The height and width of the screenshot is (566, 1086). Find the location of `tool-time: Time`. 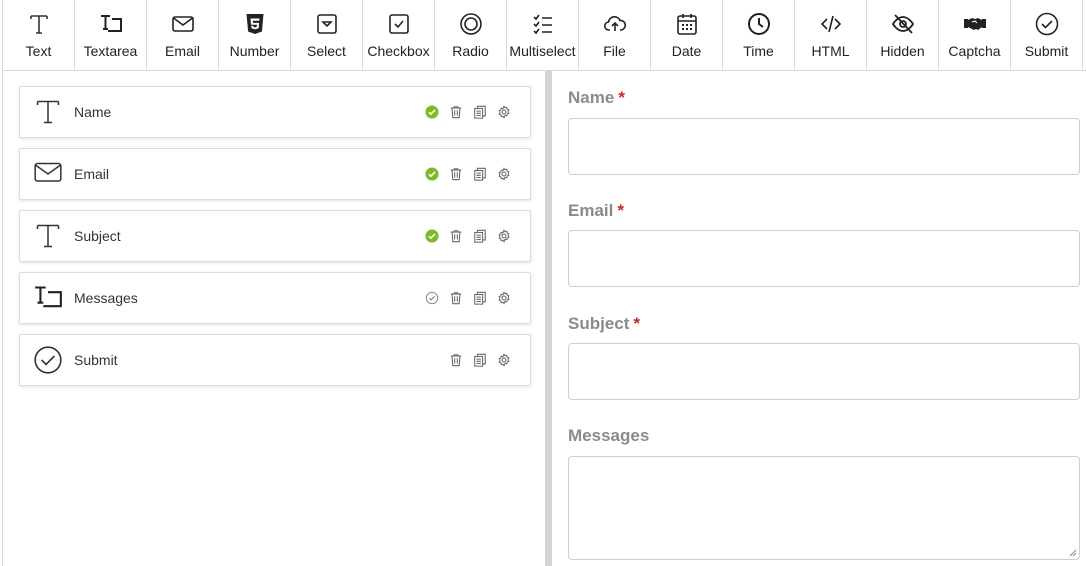

tool-time: Time is located at coordinates (759, 35).